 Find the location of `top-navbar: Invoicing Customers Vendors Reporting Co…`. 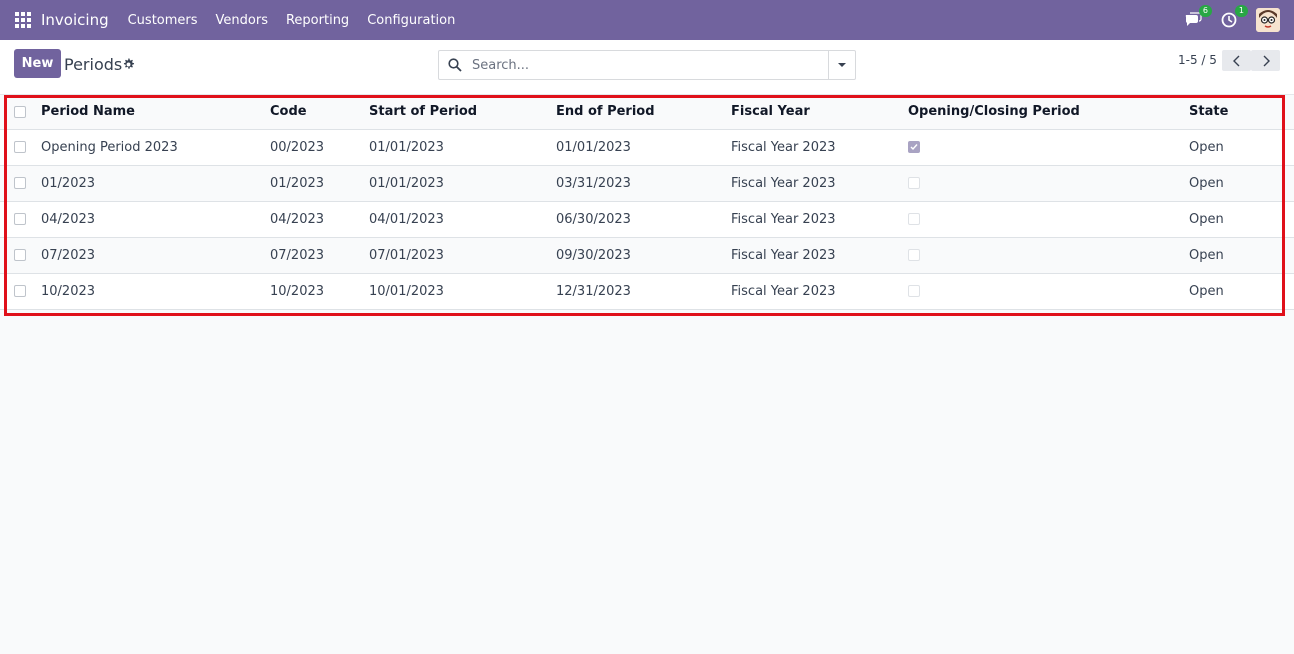

top-navbar: Invoicing Customers Vendors Reporting Co… is located at coordinates (647, 20).